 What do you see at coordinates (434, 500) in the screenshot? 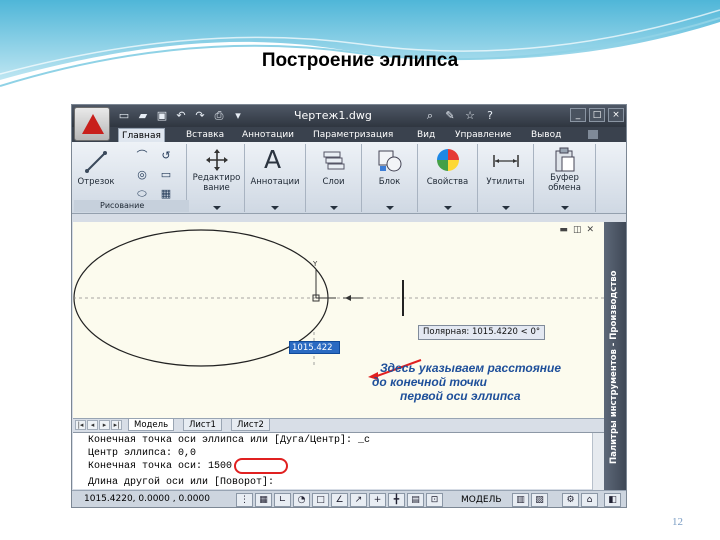
I see `selection-cycling-icon: ⊡` at bounding box center [434, 500].